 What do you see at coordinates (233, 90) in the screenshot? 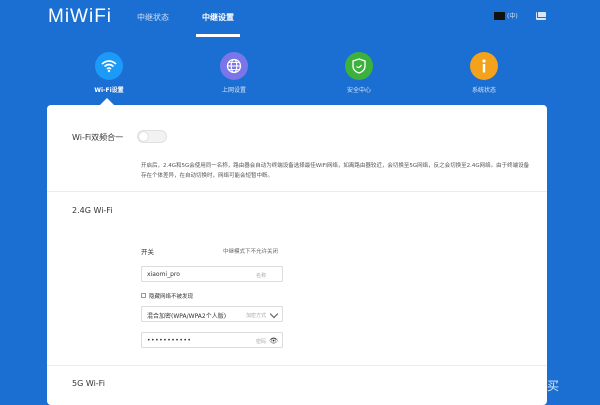
I see `category-label: 上网设置` at bounding box center [233, 90].